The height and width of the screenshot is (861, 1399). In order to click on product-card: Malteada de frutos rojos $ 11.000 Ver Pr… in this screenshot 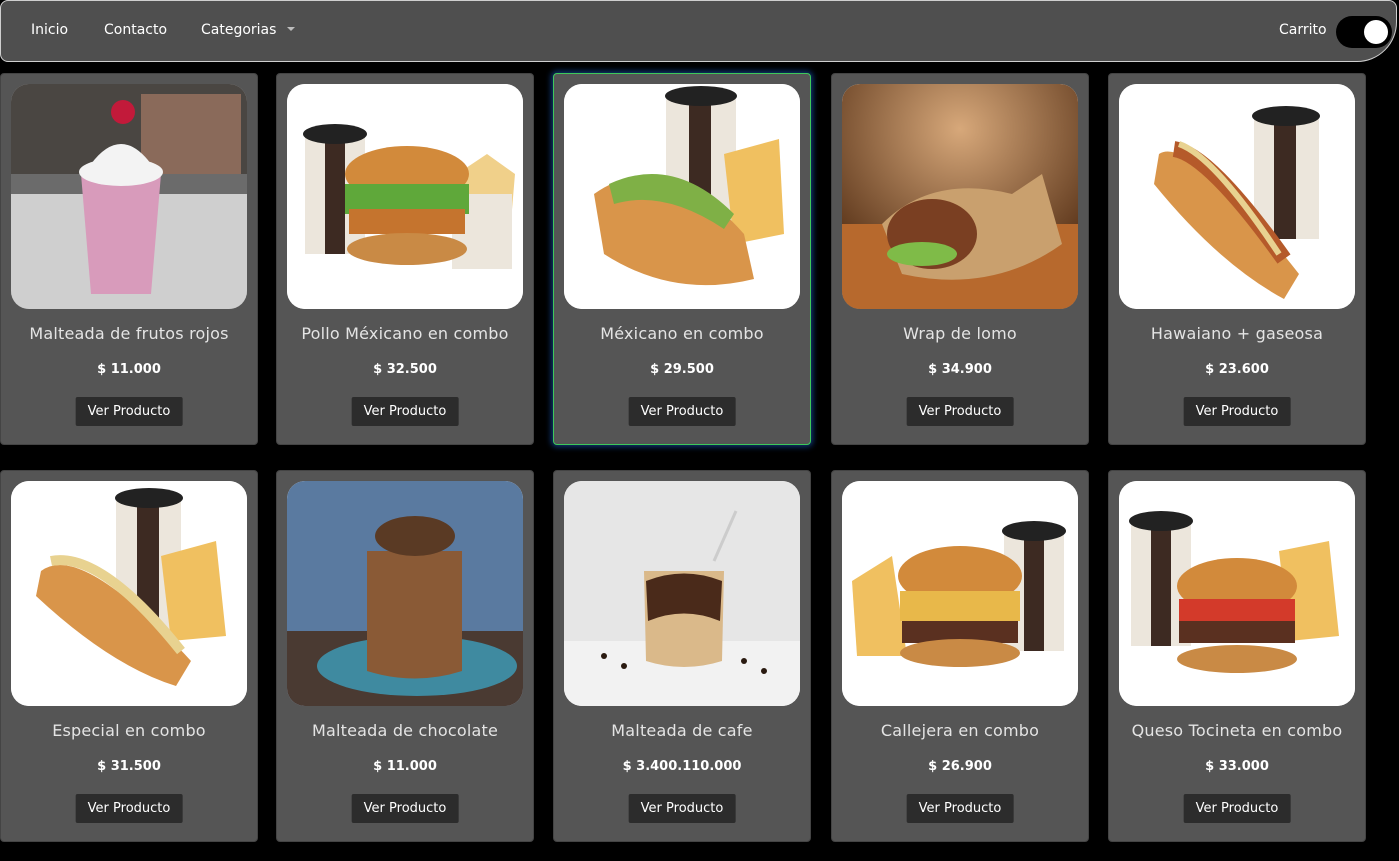, I will do `click(129, 259)`.